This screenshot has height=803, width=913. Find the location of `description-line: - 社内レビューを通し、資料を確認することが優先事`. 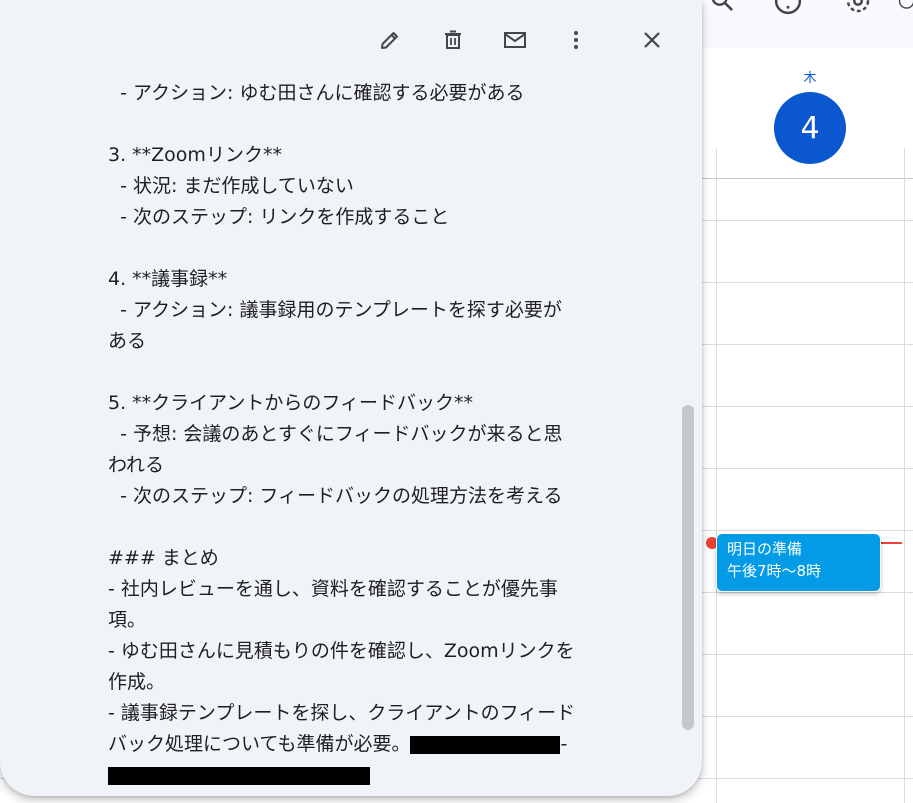

description-line: - 社内レビューを通し、資料を確認することが優先事 is located at coordinates (333, 589).